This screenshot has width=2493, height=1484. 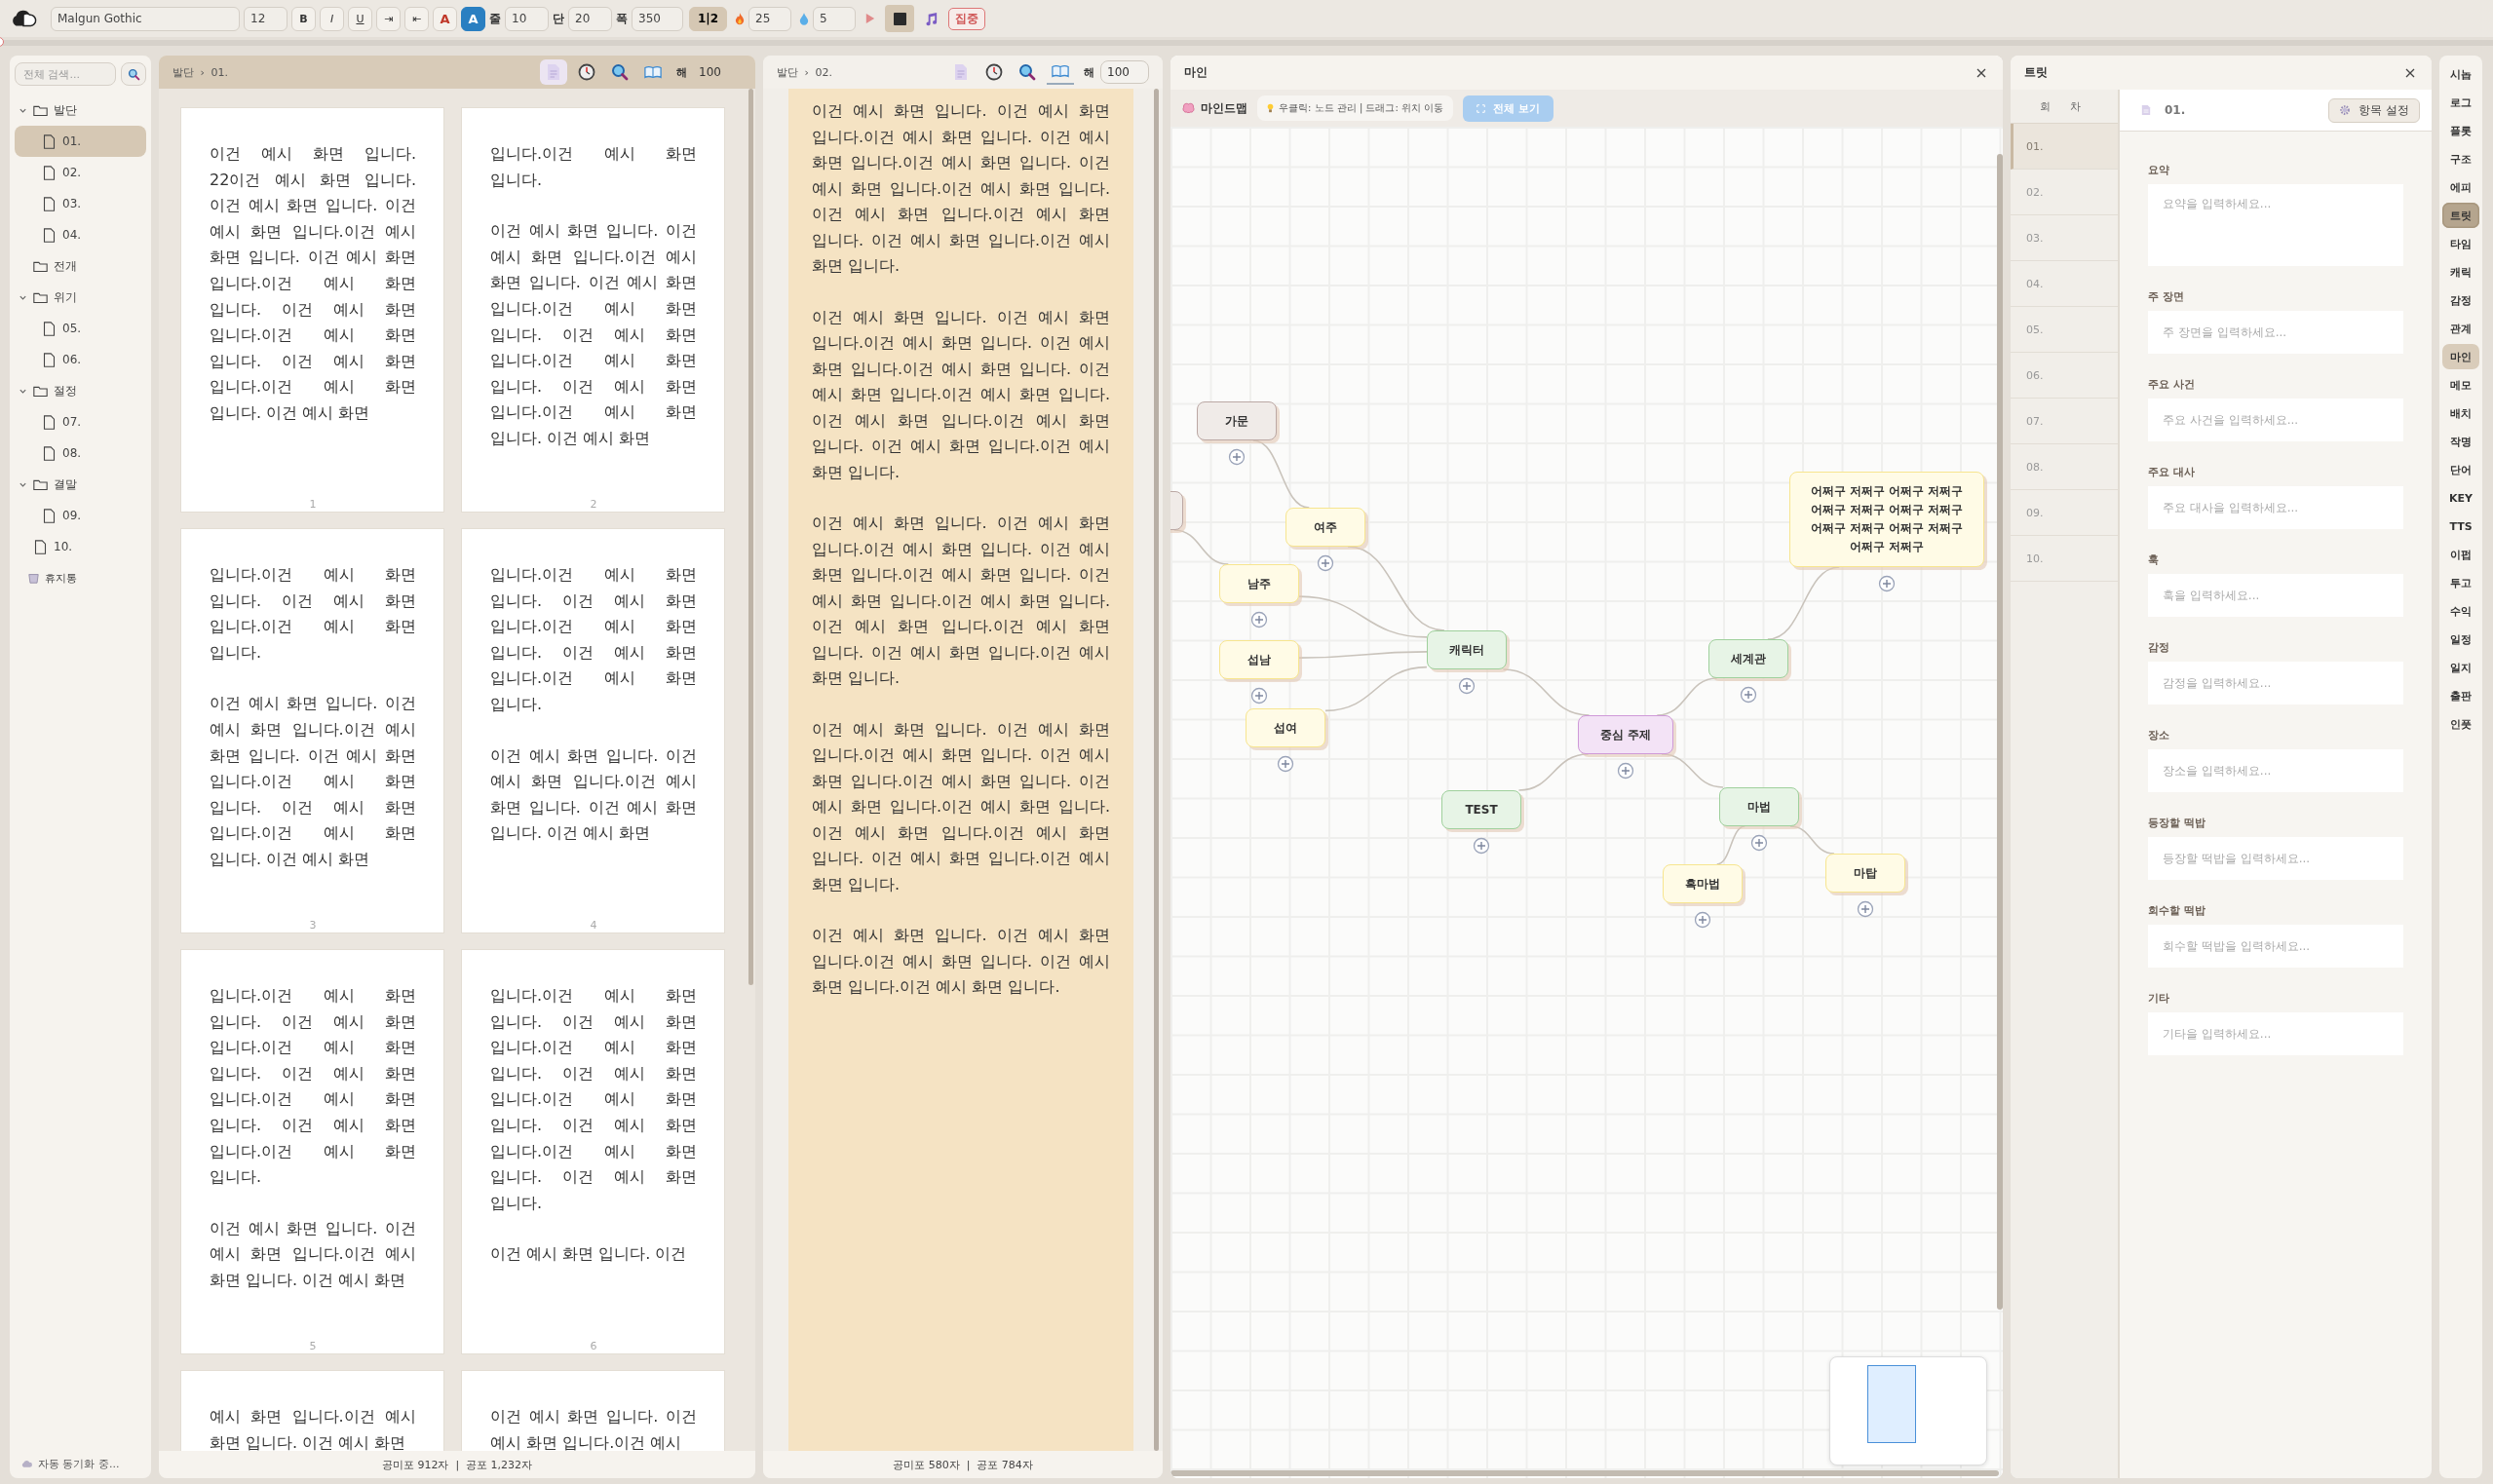 I want to click on mindmap-node: 중심 주제, so click(x=1625, y=734).